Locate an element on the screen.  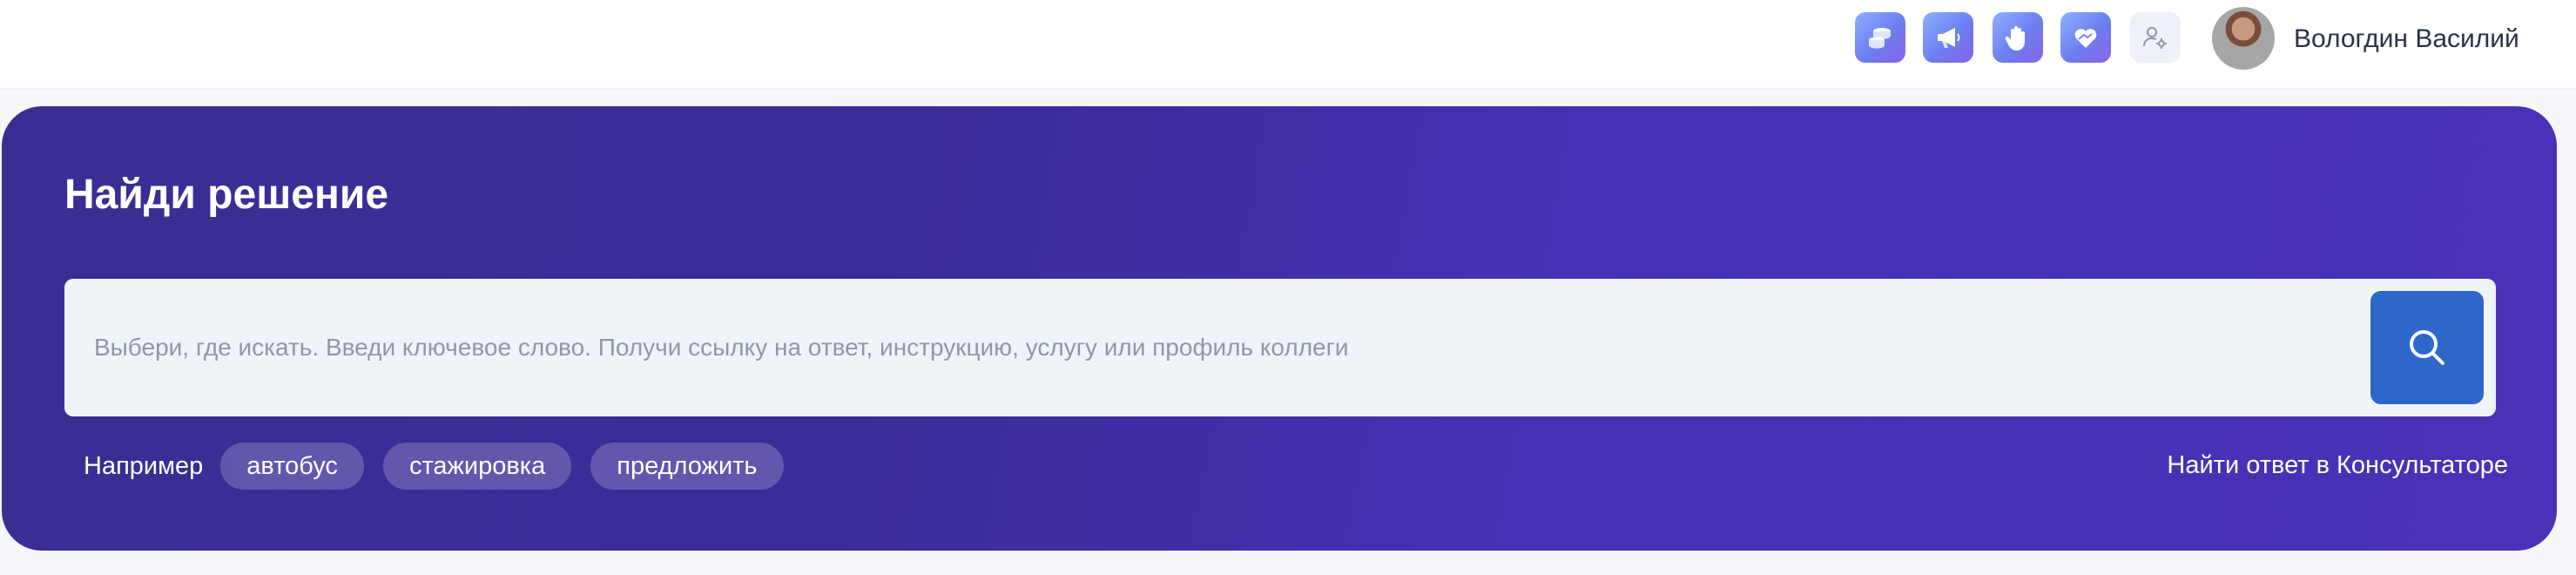
example-chip: стажировка is located at coordinates (477, 467).